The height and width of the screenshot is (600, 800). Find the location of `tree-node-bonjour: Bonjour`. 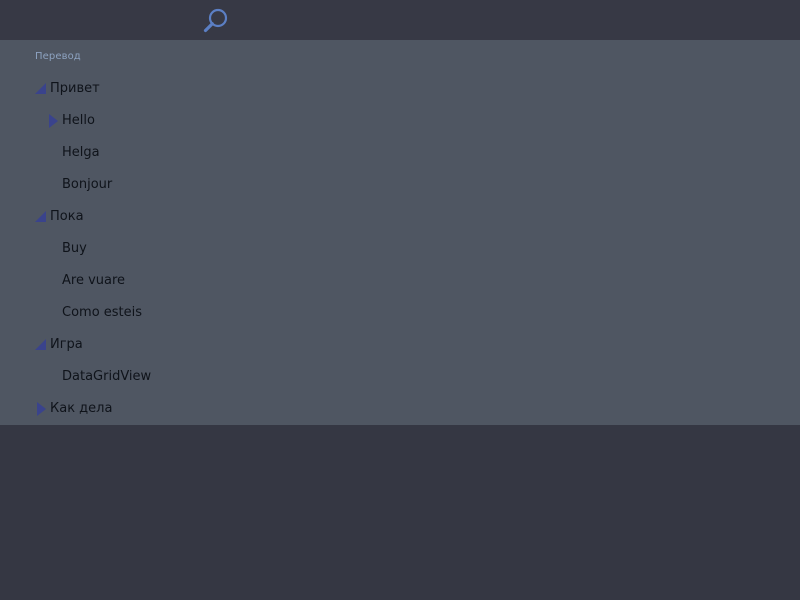

tree-node-bonjour: Bonjour is located at coordinates (400, 185).